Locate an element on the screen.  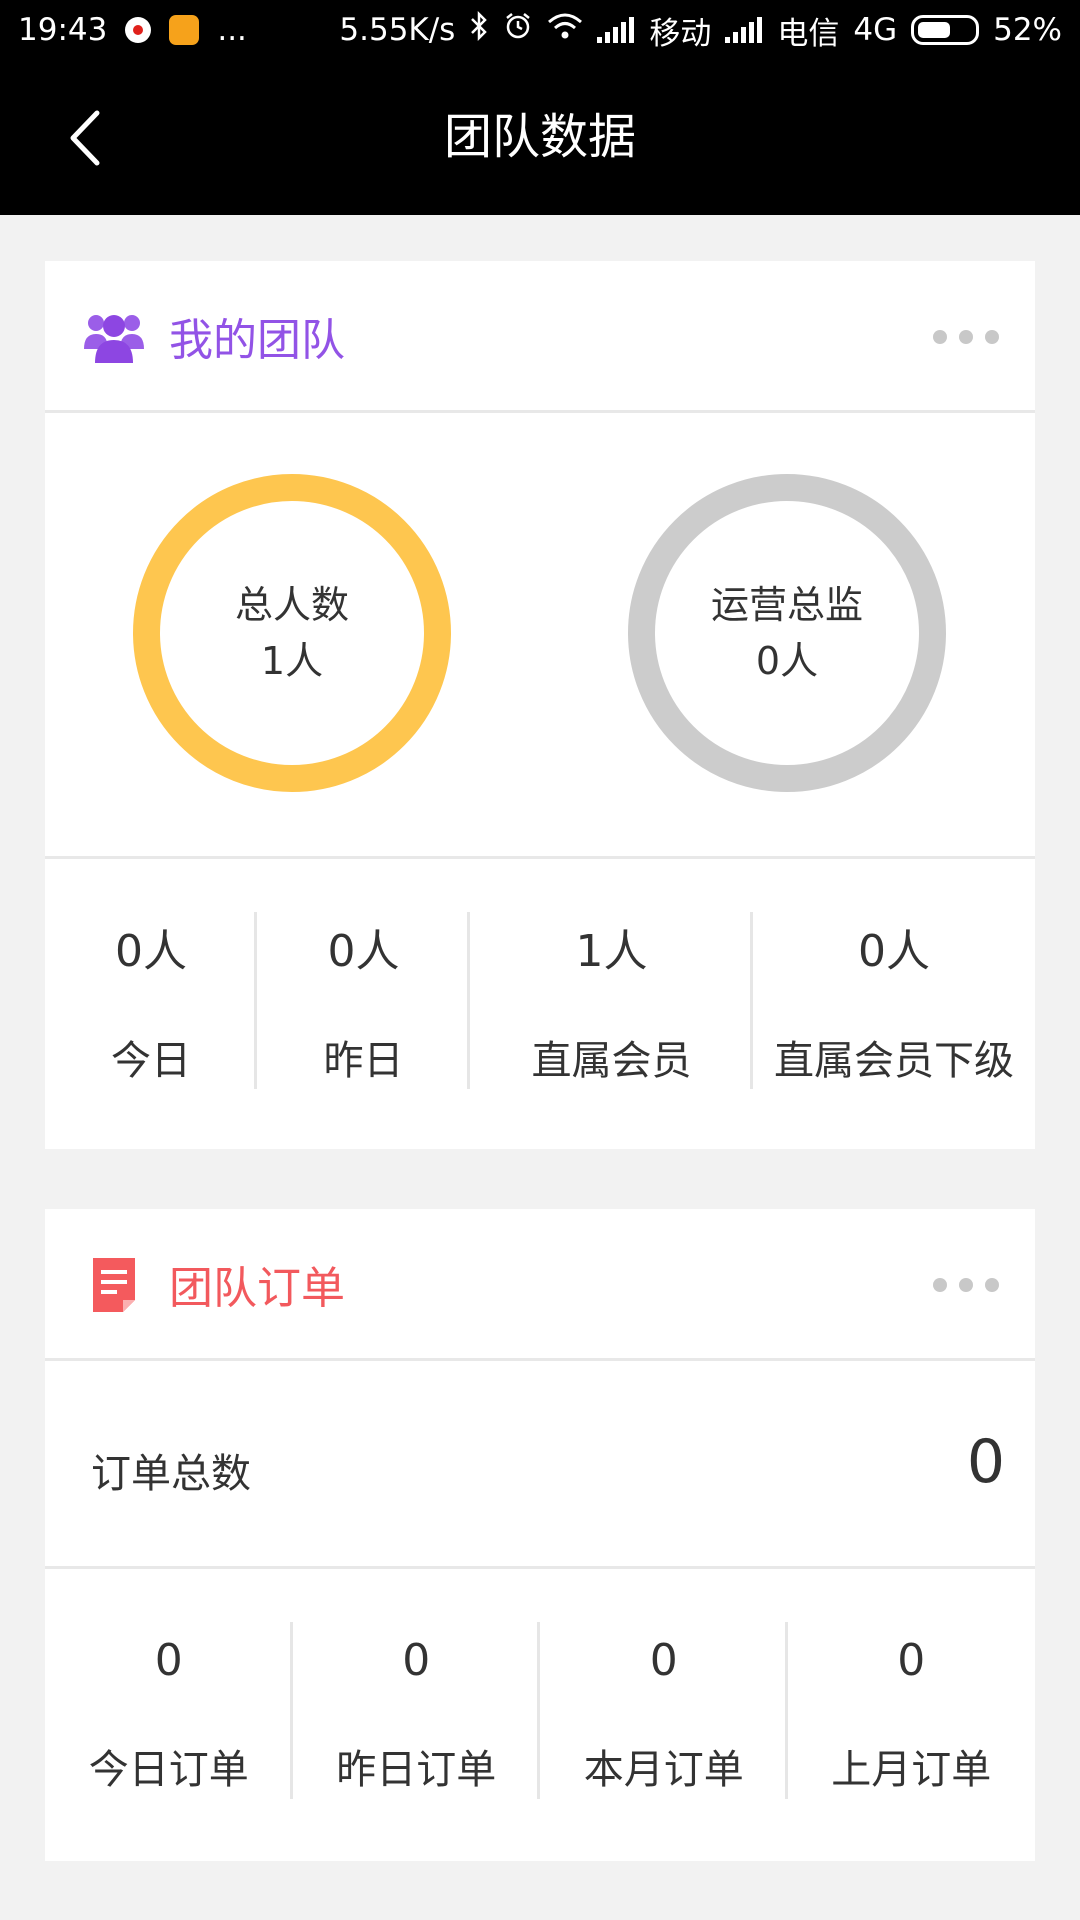
order-document-icon is located at coordinates (114, 1284).